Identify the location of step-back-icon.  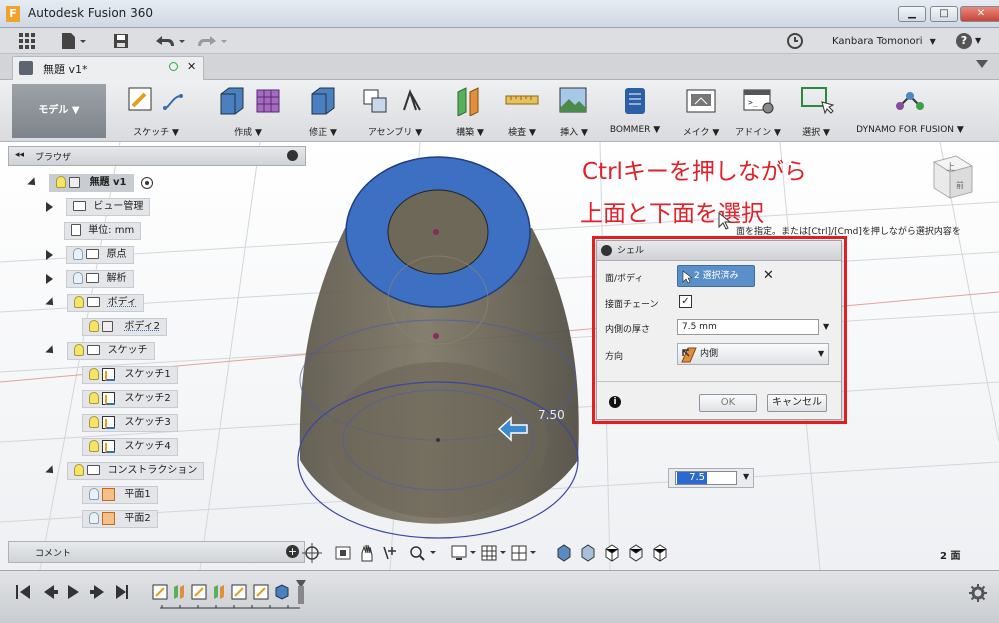
(51, 592).